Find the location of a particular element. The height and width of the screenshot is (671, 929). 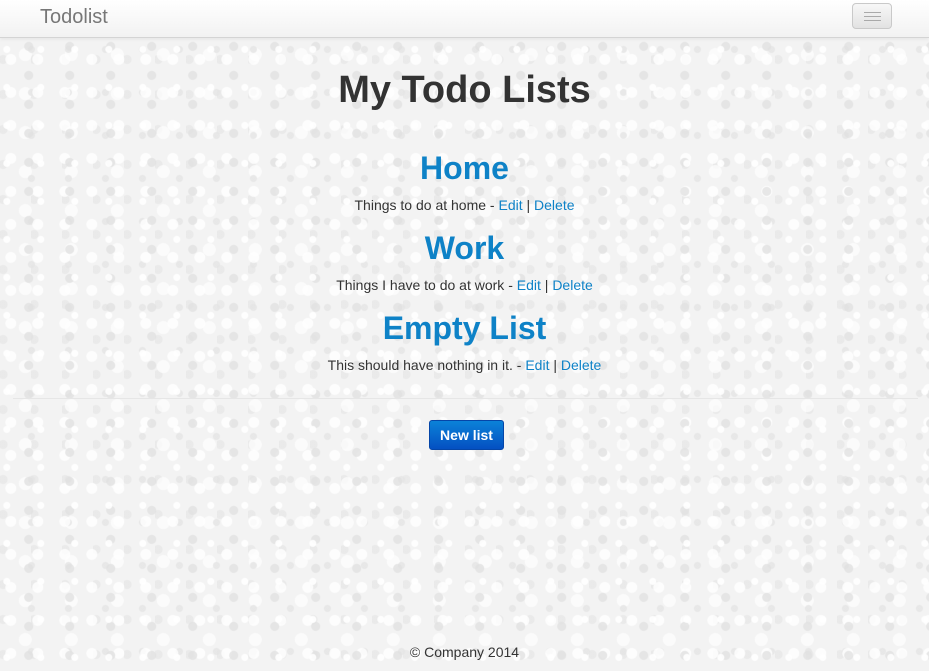

list-title-link: Empty List is located at coordinates (464, 328).